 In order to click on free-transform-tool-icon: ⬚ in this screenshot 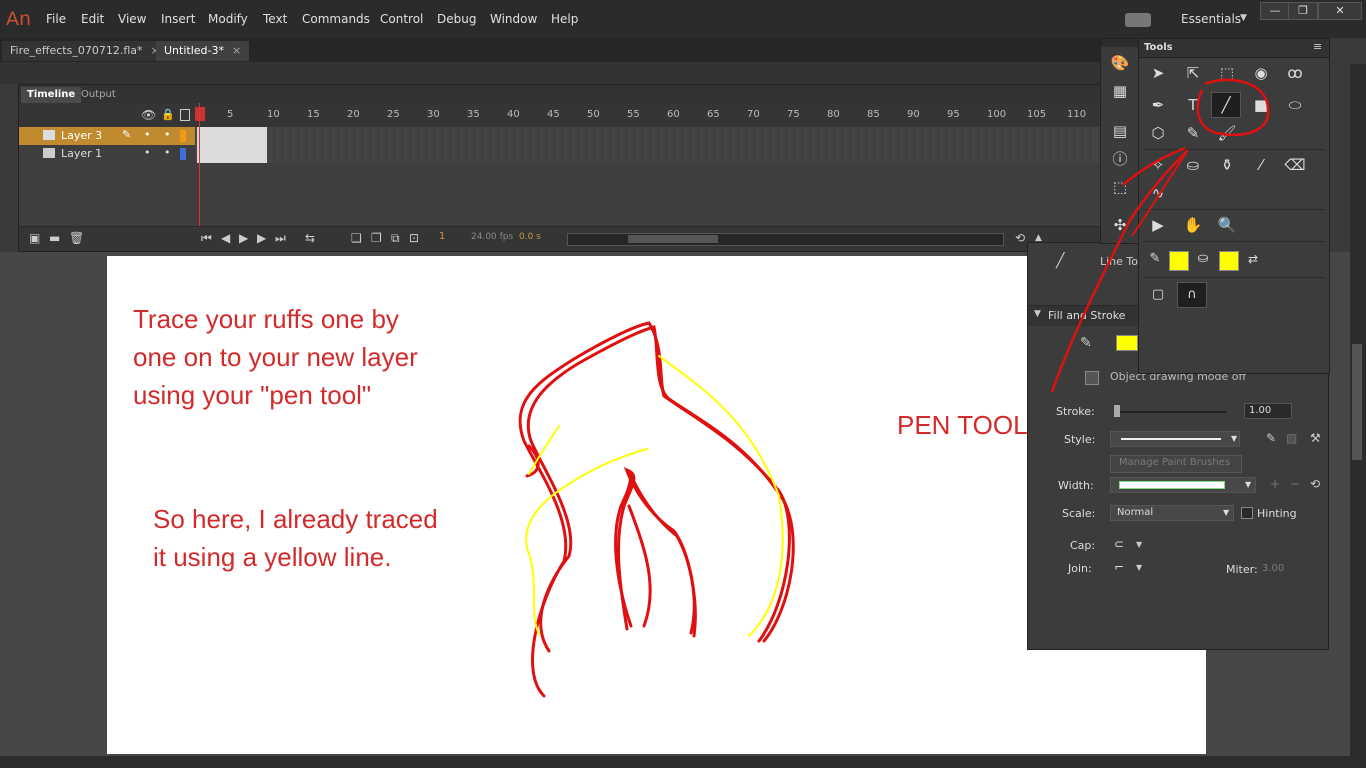, I will do `click(1227, 73)`.